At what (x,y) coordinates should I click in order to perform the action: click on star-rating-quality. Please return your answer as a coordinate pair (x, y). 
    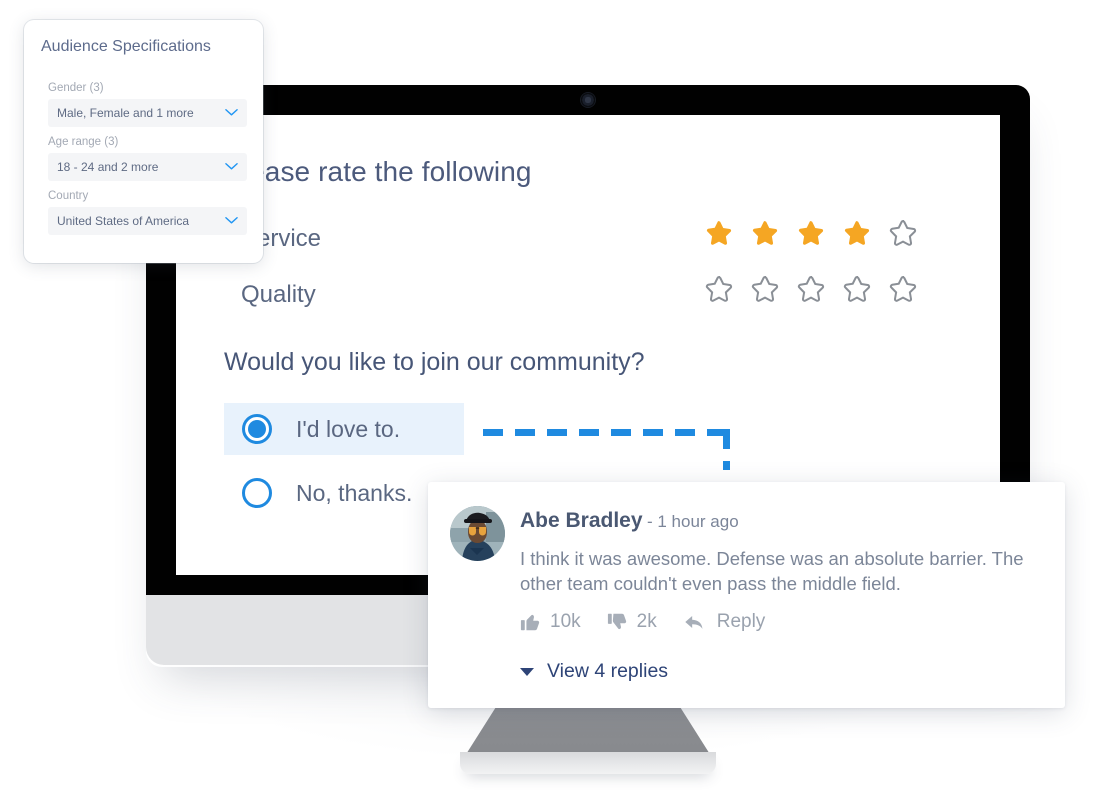
    Looking at the image, I should click on (811, 290).